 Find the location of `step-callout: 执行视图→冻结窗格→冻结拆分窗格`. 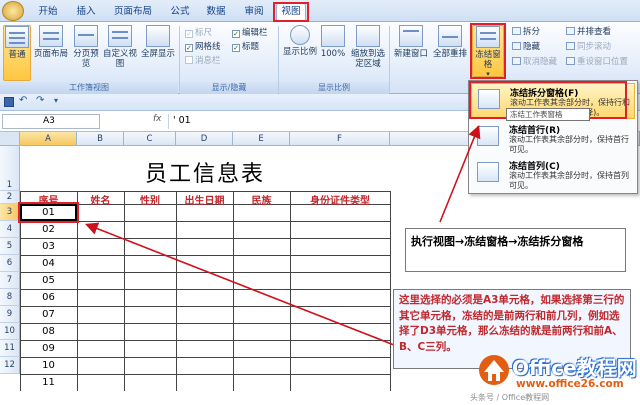

step-callout: 执行视图→冻结窗格→冻结拆分窗格 is located at coordinates (515, 250).